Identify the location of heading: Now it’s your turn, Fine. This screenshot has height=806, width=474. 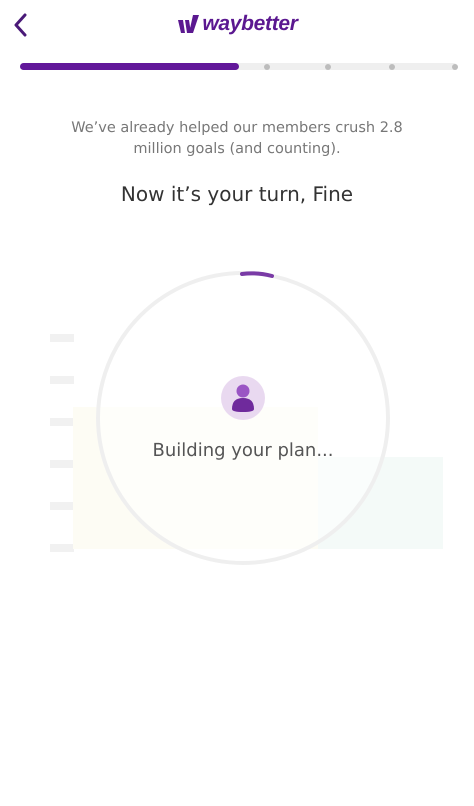
(237, 194).